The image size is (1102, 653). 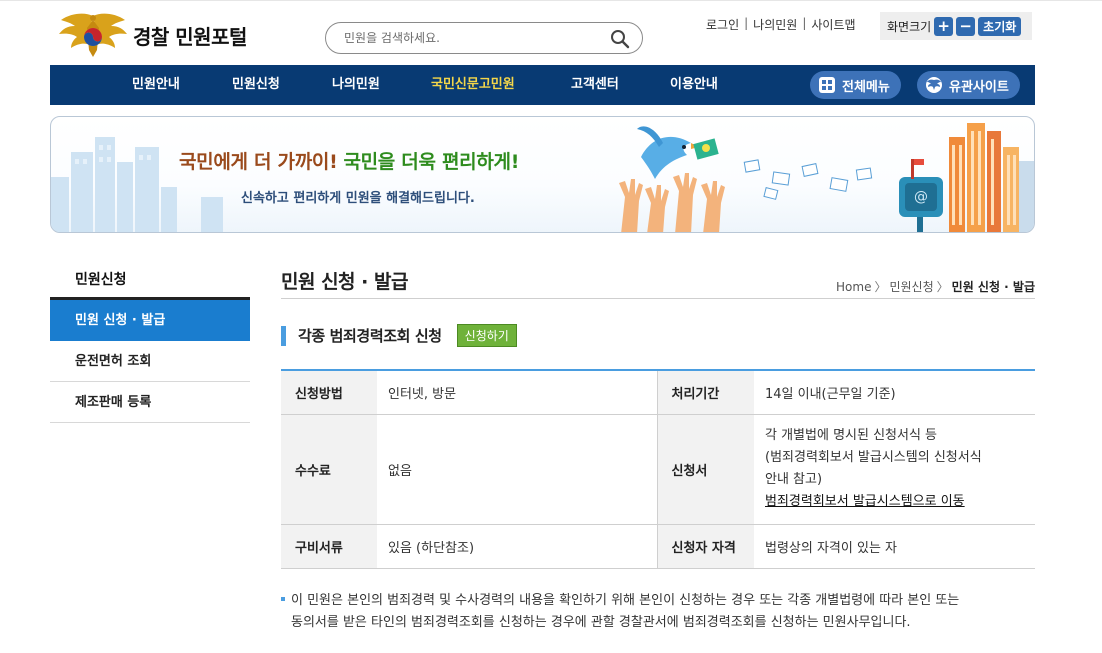 What do you see at coordinates (979, 87) in the screenshot?
I see `related-sites-label: 유관사이트` at bounding box center [979, 87].